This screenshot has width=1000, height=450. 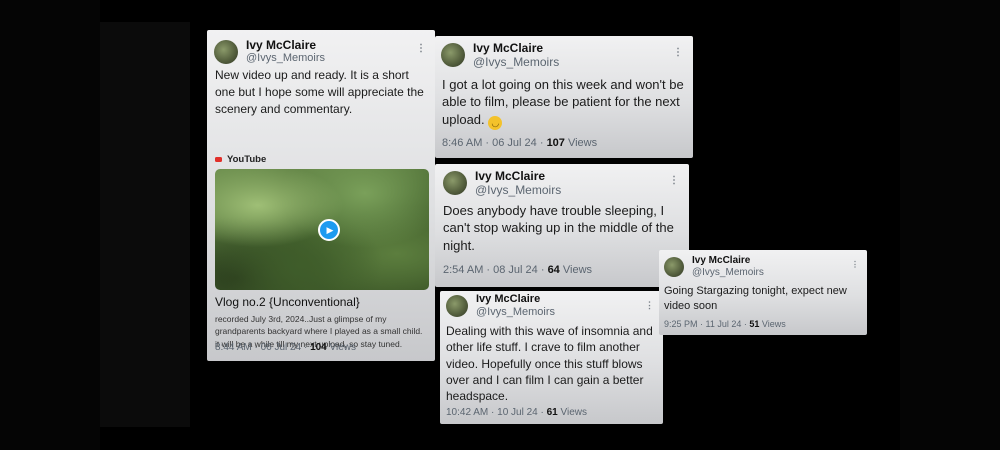 I want to click on tweet-meta: 8:44 AM · 06 Jul 24 · 104 Views, so click(x=285, y=347).